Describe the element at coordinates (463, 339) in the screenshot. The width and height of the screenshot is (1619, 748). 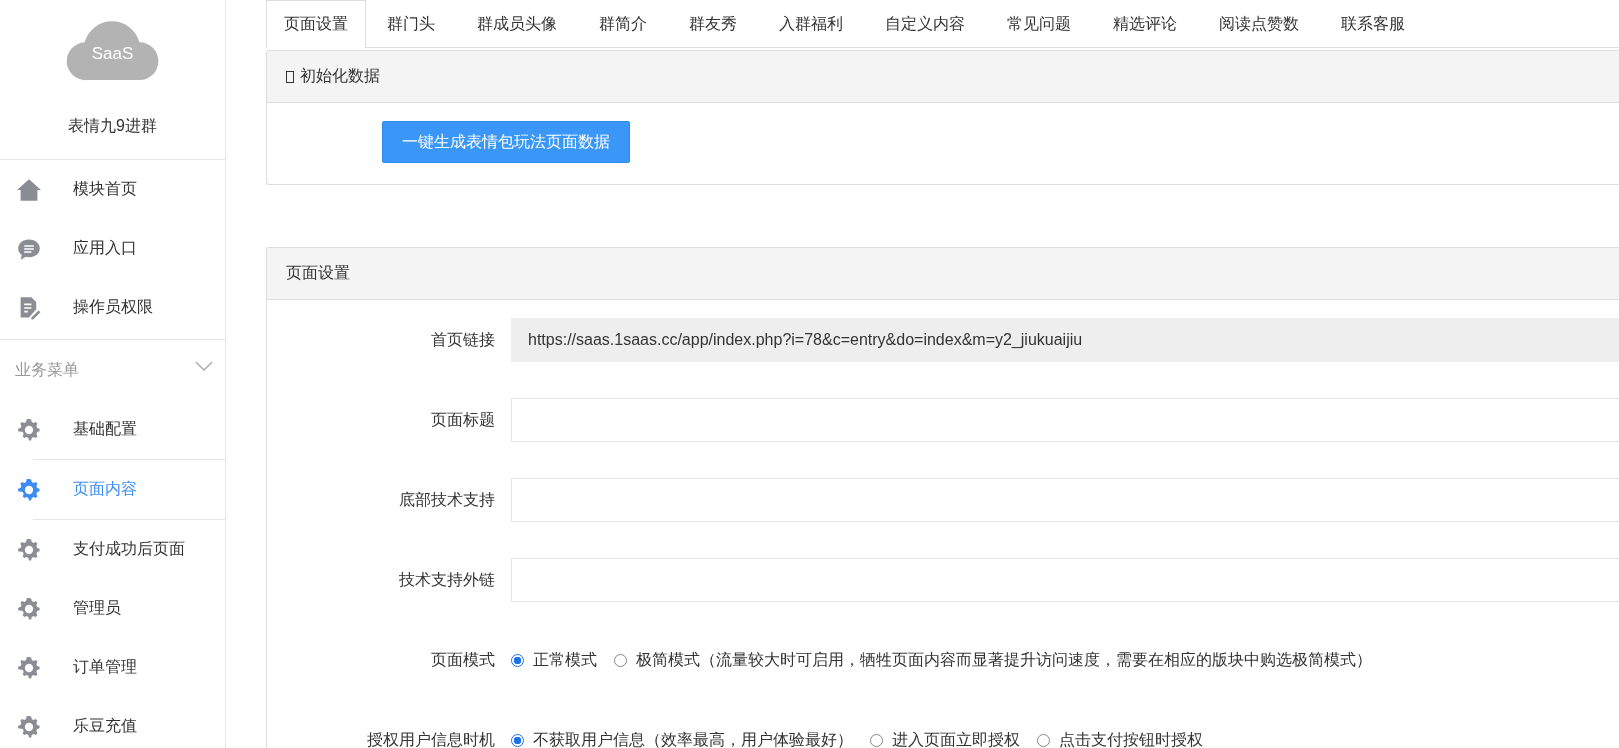
I see `field-label: 首页链接` at that location.